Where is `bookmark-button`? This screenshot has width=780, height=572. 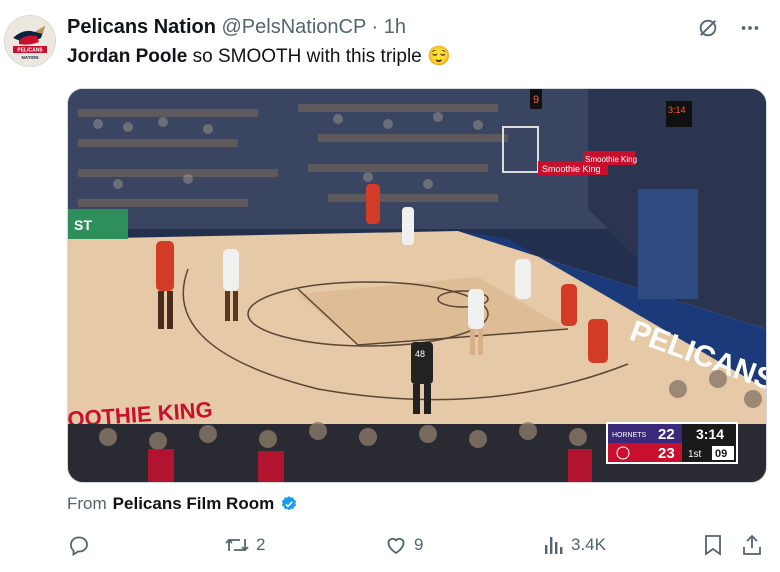 bookmark-button is located at coordinates (713, 545).